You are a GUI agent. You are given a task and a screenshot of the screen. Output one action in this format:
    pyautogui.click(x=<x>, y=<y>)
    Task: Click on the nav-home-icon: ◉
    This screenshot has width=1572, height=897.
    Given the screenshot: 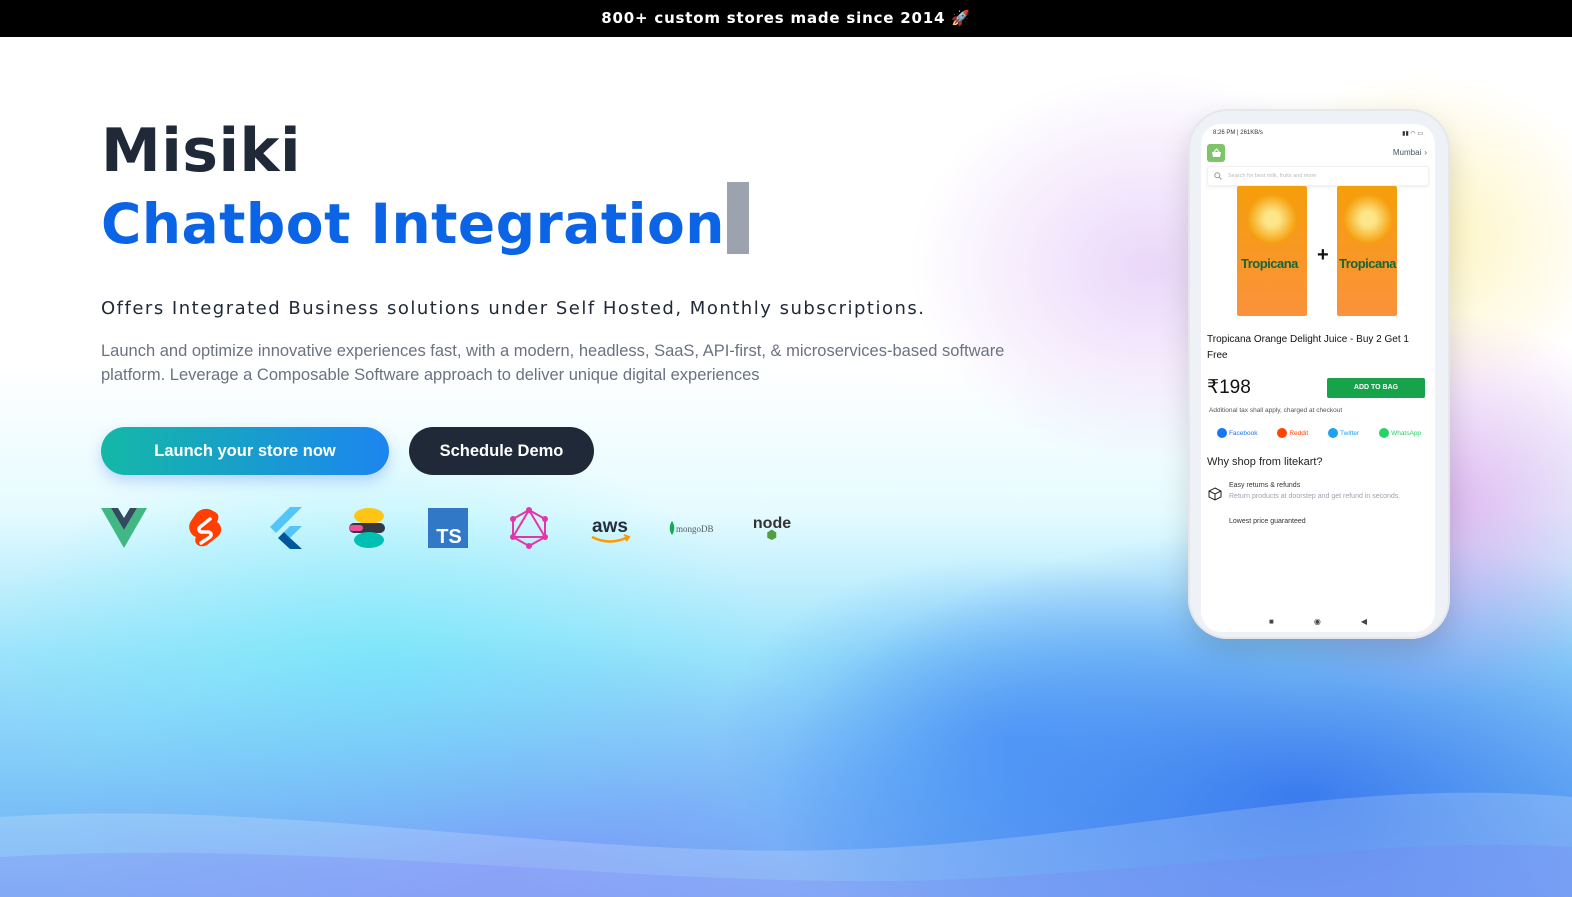 What is the action you would take?
    pyautogui.click(x=1317, y=621)
    